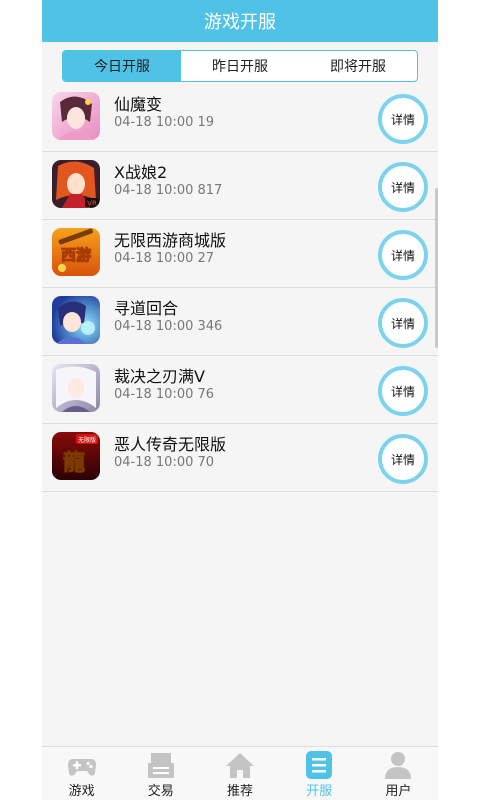  What do you see at coordinates (141, 172) in the screenshot?
I see `game-name: X战娘2` at bounding box center [141, 172].